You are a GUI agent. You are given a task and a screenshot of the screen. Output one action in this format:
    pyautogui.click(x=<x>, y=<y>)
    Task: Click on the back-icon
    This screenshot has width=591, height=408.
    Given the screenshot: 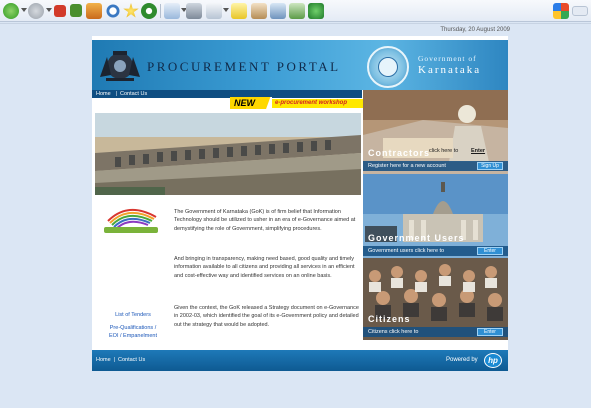 What is the action you would take?
    pyautogui.click(x=11, y=11)
    